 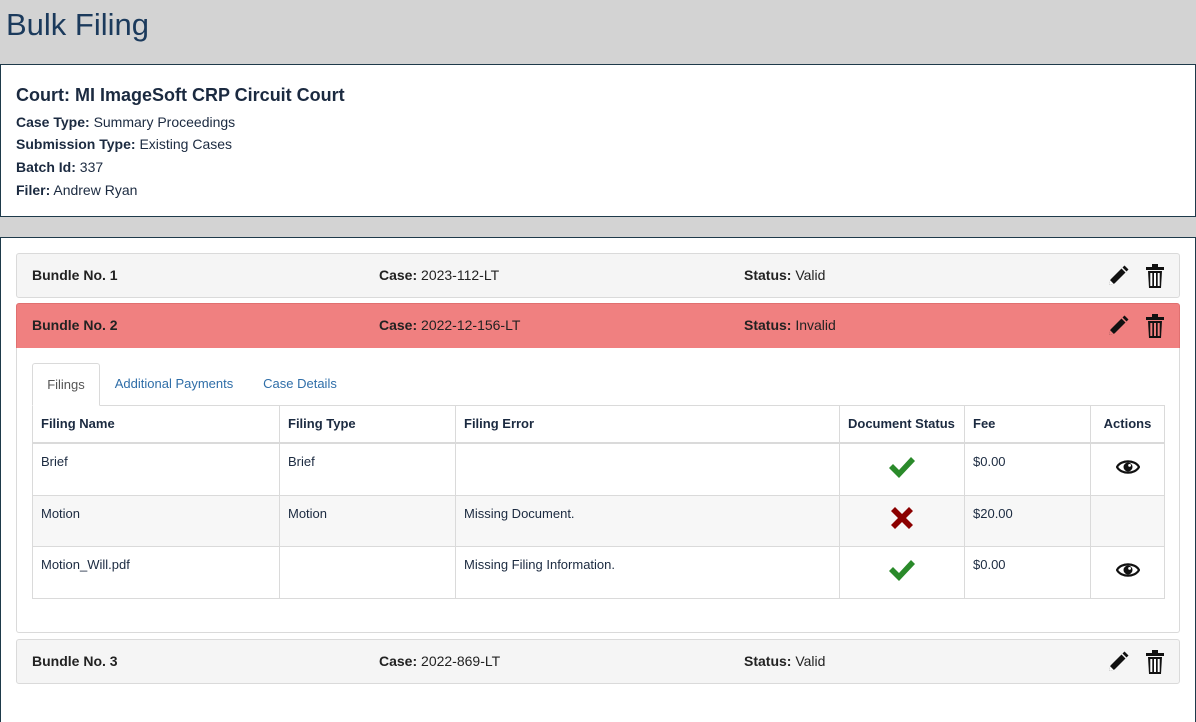 I want to click on filing-name-cell: Brief, so click(x=156, y=469).